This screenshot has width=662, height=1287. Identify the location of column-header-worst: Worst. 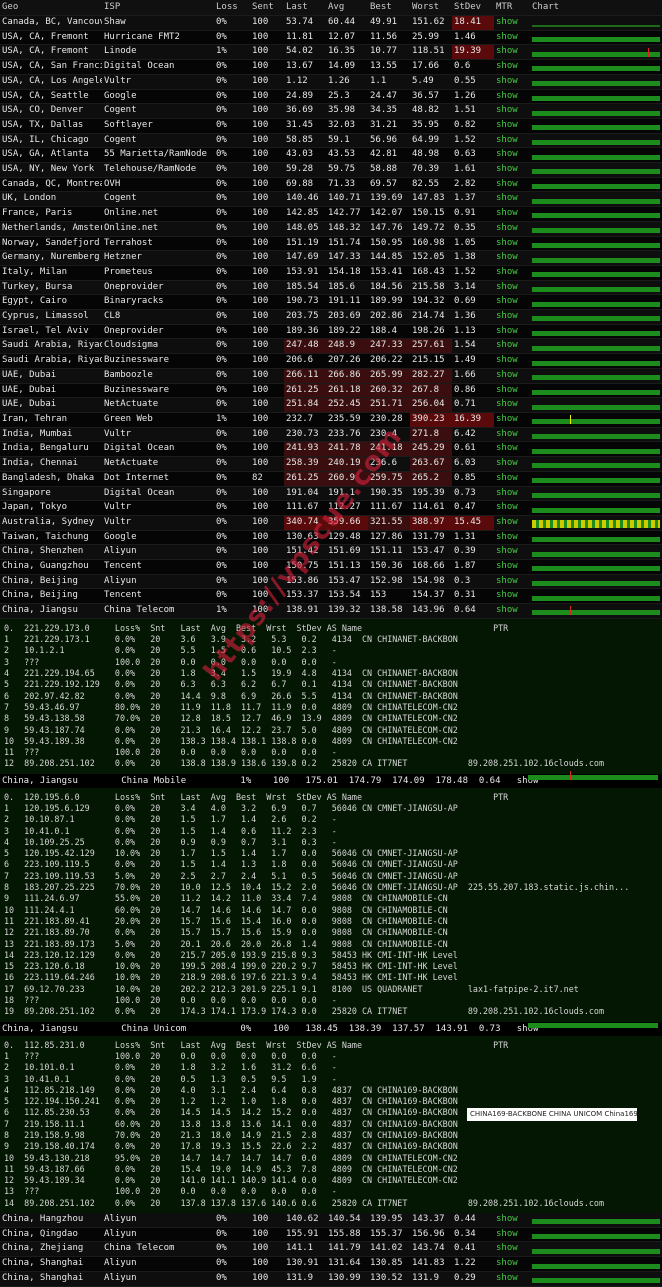
(431, 8).